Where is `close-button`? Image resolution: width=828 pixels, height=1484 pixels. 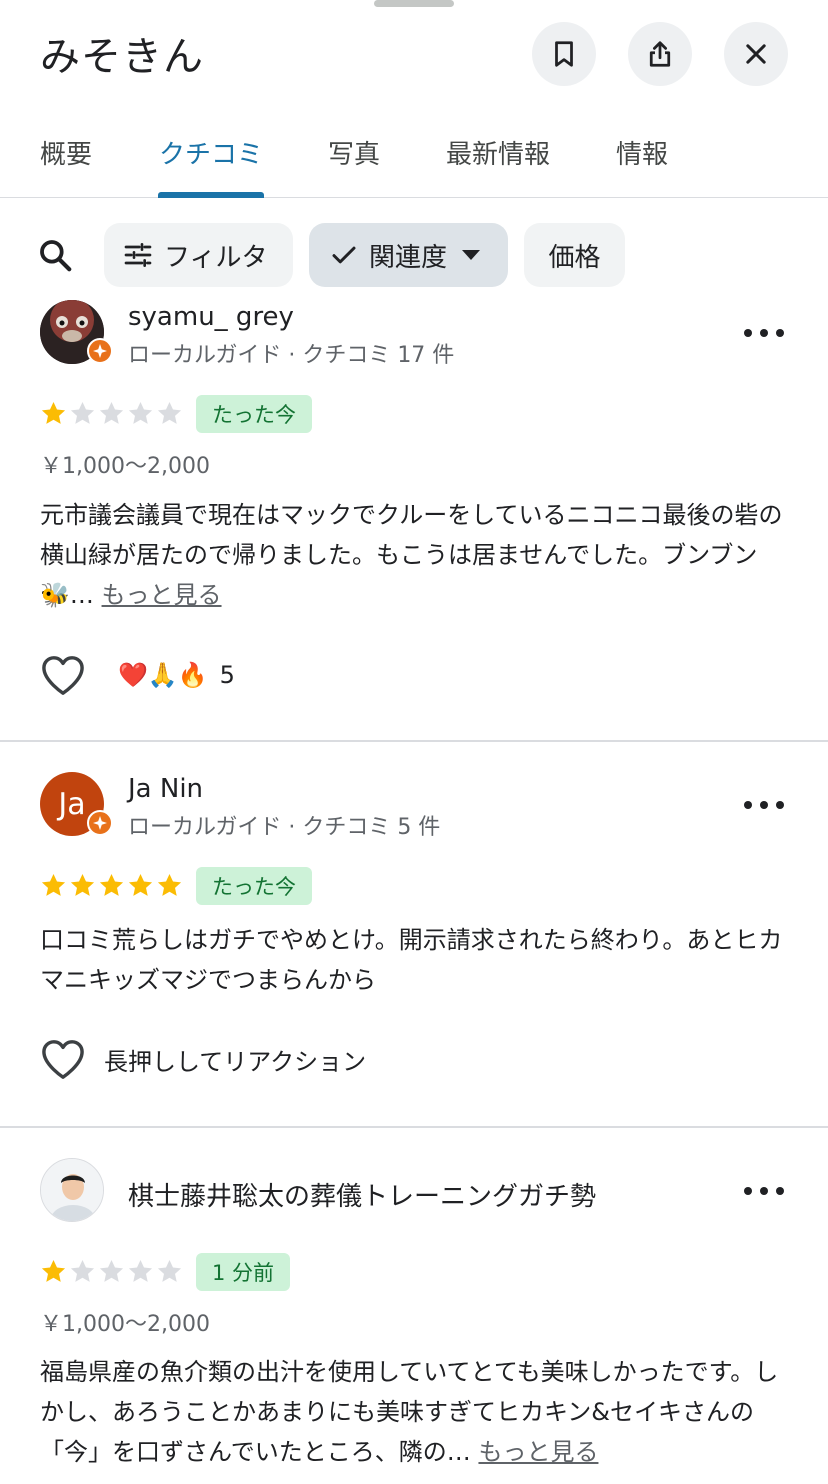
close-button is located at coordinates (756, 54).